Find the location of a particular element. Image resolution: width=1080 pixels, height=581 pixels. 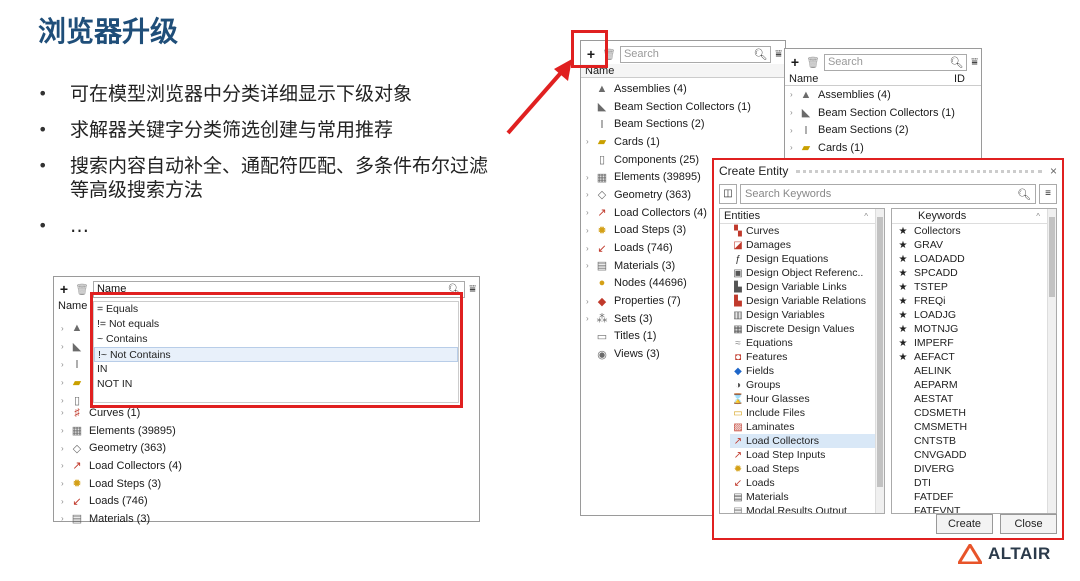

list-item: › Ⅰ is located at coordinates (72, 364).